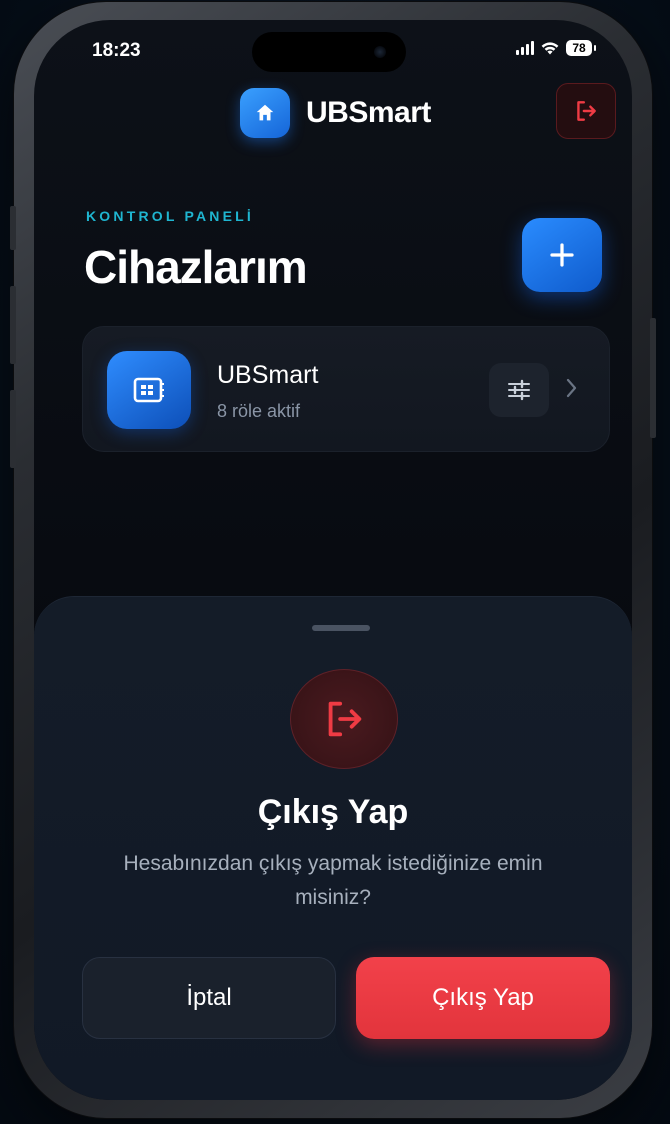 The width and height of the screenshot is (670, 1124). What do you see at coordinates (333, 812) in the screenshot?
I see `sheet-title: Çıkış Yap` at bounding box center [333, 812].